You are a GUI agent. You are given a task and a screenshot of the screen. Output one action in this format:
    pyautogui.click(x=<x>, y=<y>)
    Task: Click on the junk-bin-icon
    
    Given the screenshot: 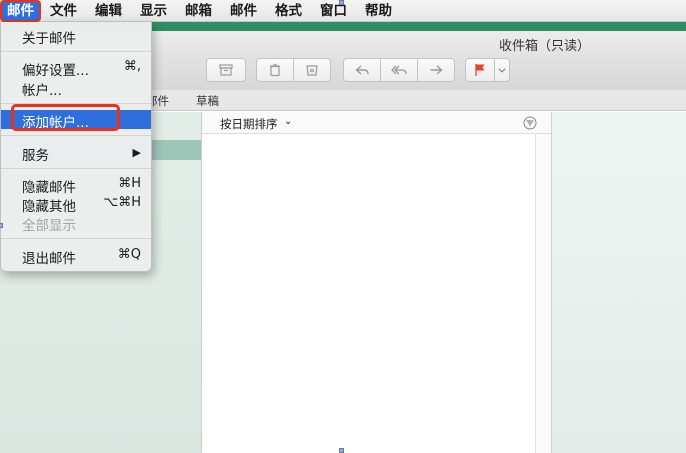 What is the action you would take?
    pyautogui.click(x=312, y=70)
    